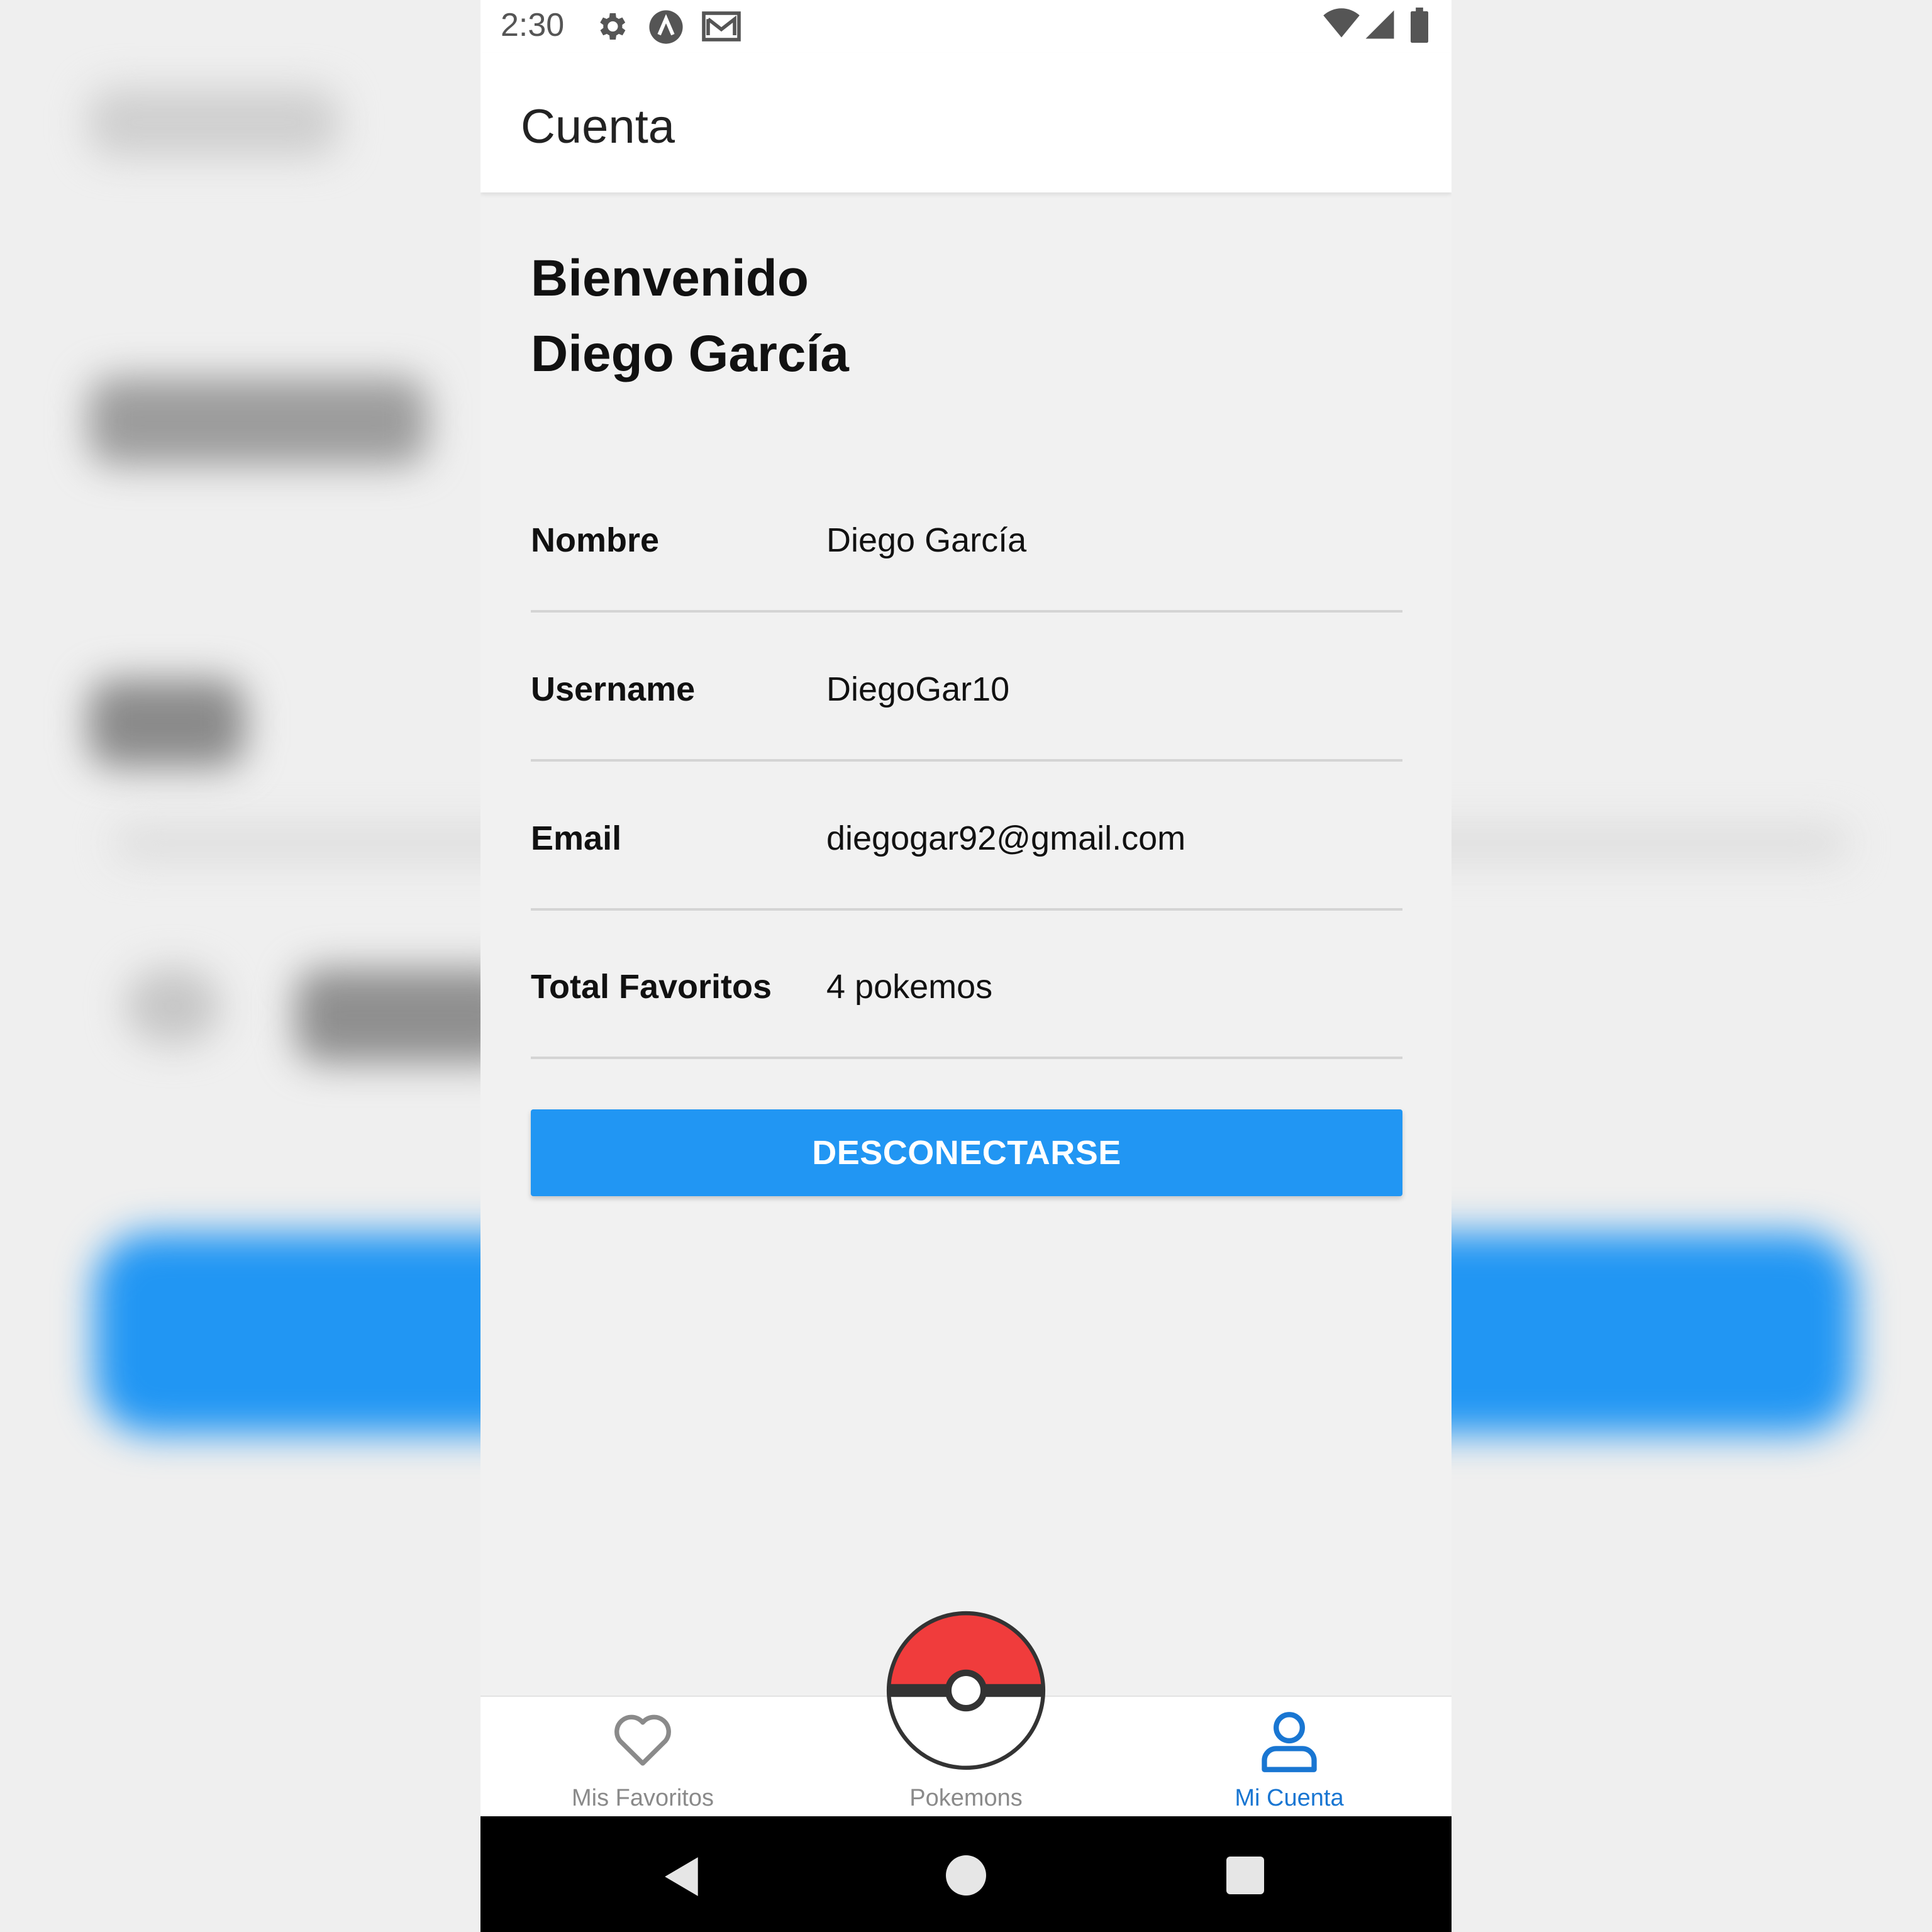 Image resolution: width=1932 pixels, height=1932 pixels. What do you see at coordinates (966, 888) in the screenshot?
I see `account-row-email: Email diegogar92@gmail.com` at bounding box center [966, 888].